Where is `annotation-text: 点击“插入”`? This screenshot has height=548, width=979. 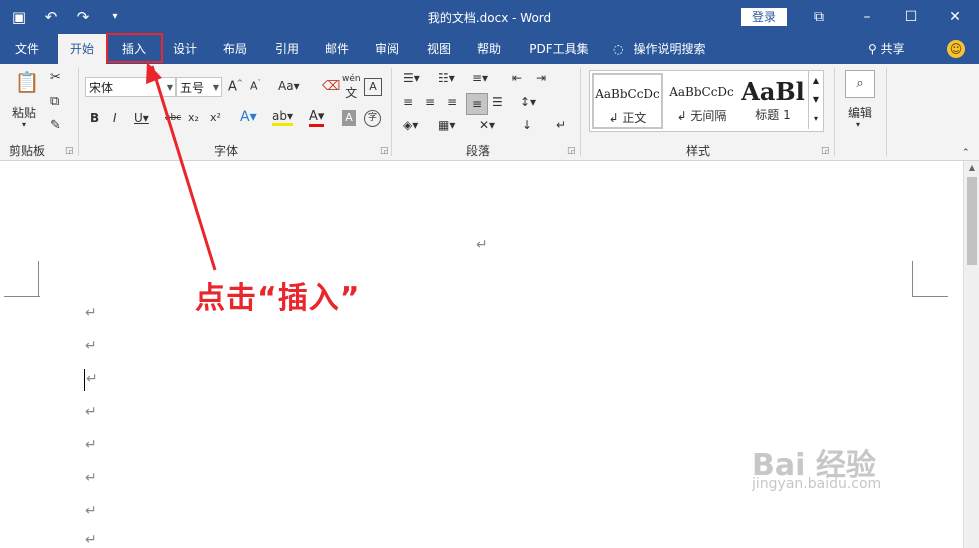 annotation-text: 点击“插入” is located at coordinates (278, 298).